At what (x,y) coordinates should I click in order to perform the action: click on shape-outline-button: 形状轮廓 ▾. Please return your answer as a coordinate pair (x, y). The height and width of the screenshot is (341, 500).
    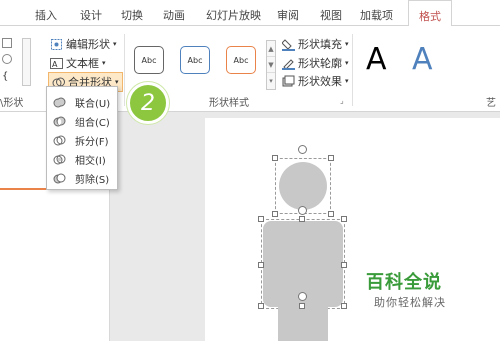
    Looking at the image, I should click on (315, 63).